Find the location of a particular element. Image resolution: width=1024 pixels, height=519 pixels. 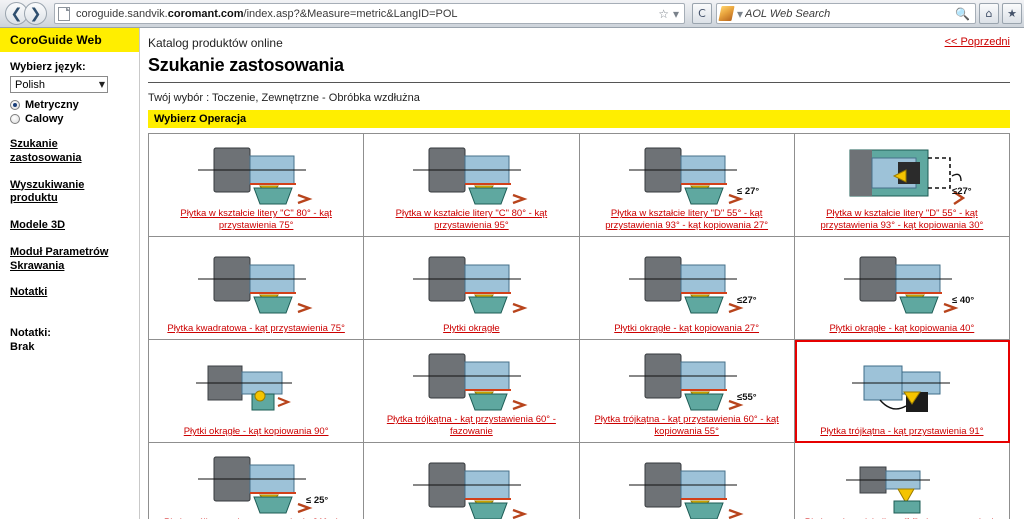

search-engine-chevron-icon: ▾ is located at coordinates (740, 14).